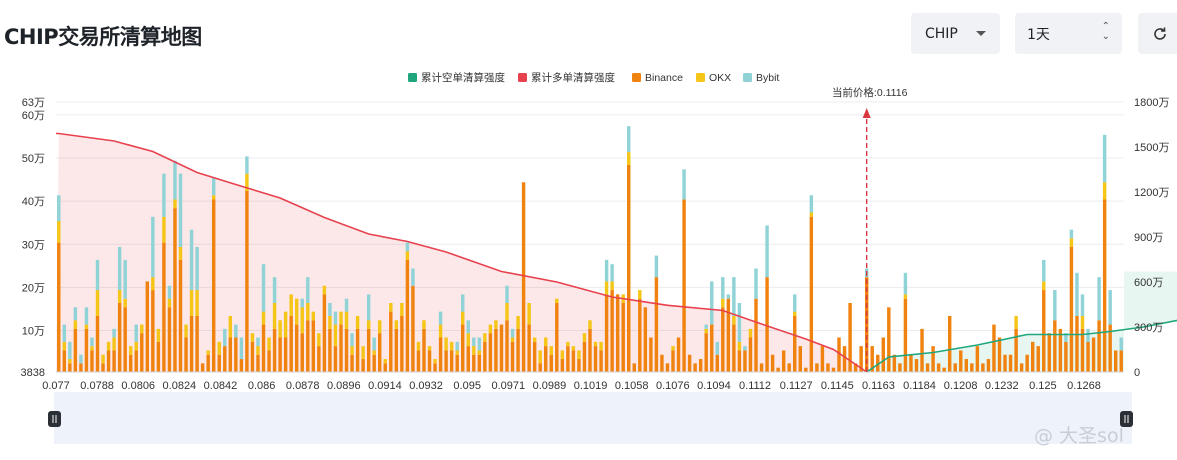  Describe the element at coordinates (664, 78) in the screenshot. I see `legend-label: Binance` at that location.